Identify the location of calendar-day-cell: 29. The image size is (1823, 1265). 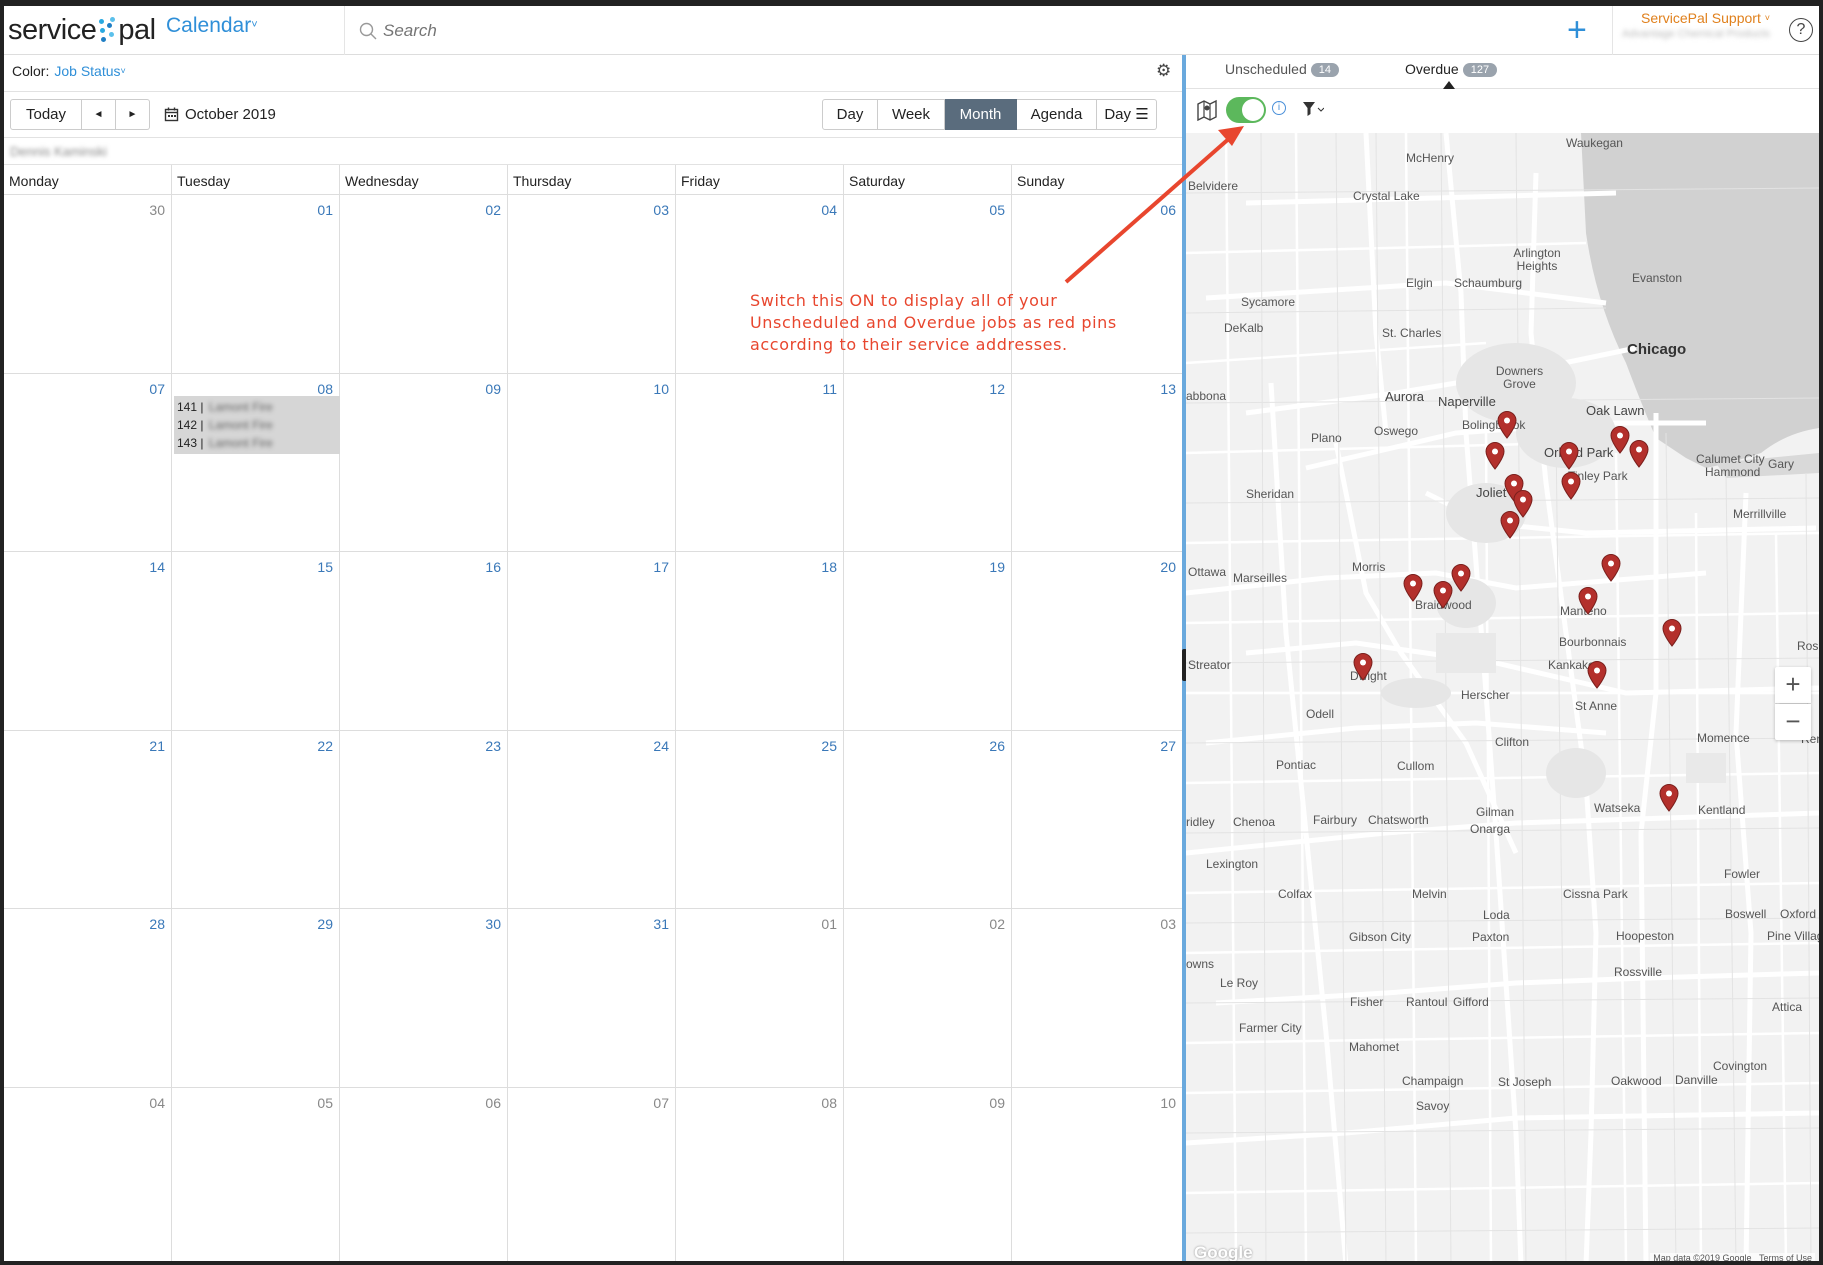
(256, 998).